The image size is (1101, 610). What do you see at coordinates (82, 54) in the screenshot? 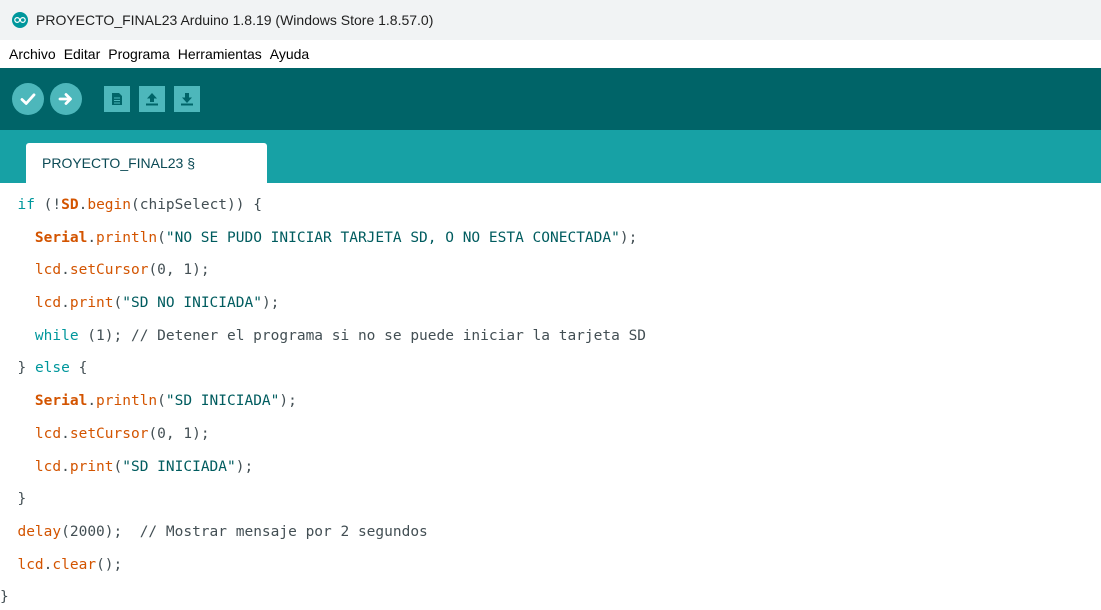
I see `menu-editar: Editar` at bounding box center [82, 54].